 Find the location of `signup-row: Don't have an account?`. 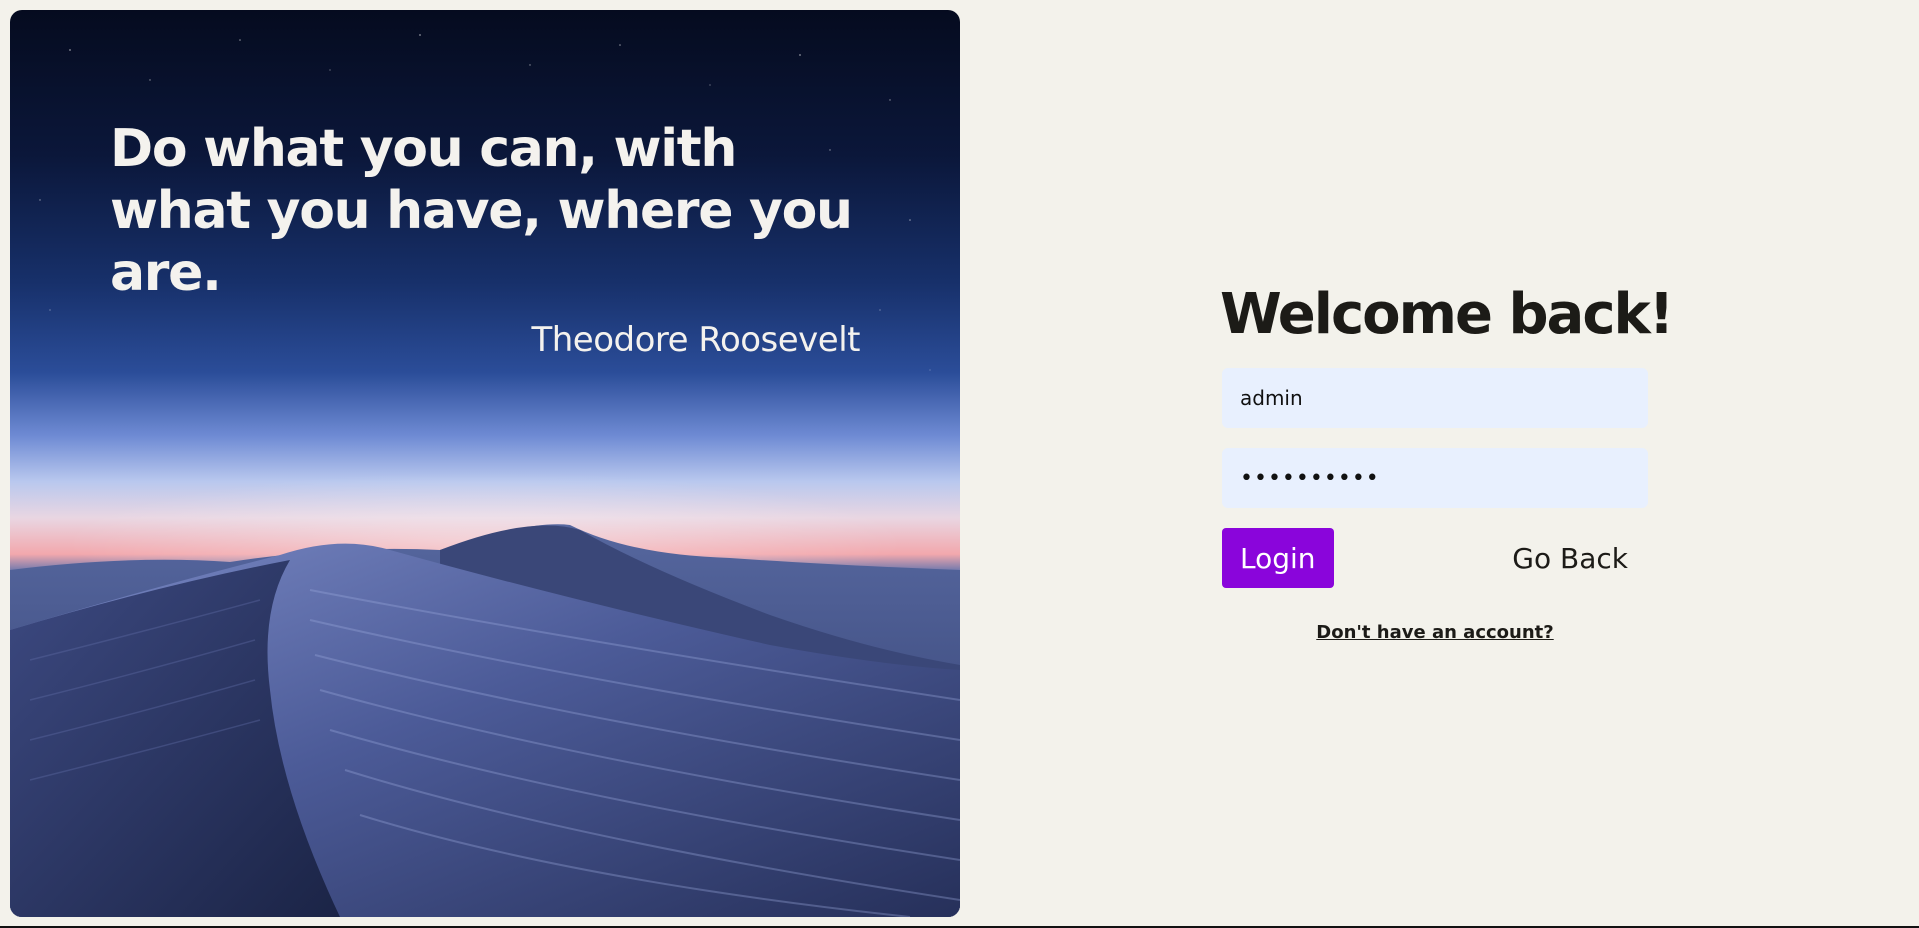

signup-row: Don't have an account? is located at coordinates (1435, 632).